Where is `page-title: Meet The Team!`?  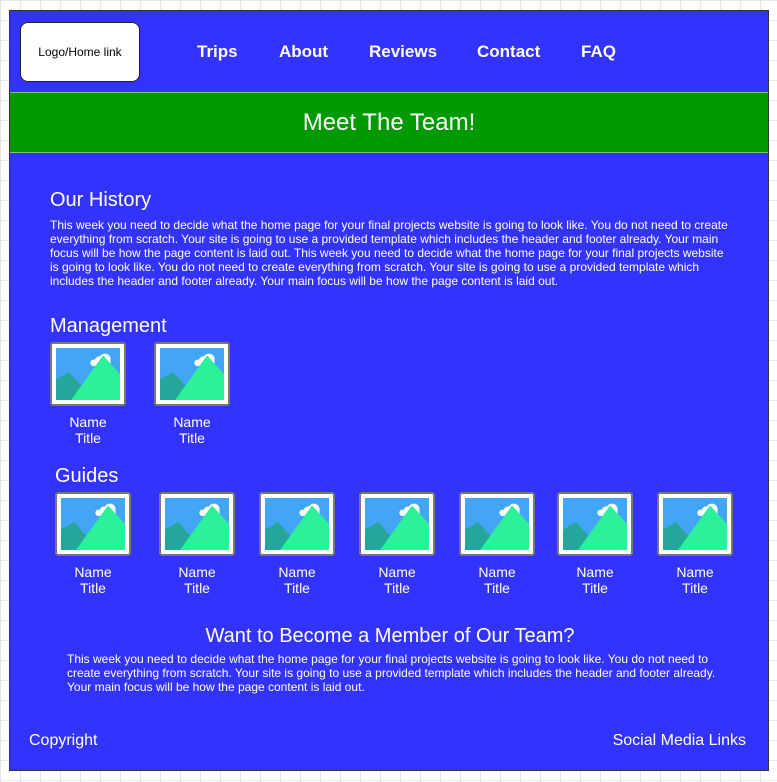 page-title: Meet The Team! is located at coordinates (389, 122).